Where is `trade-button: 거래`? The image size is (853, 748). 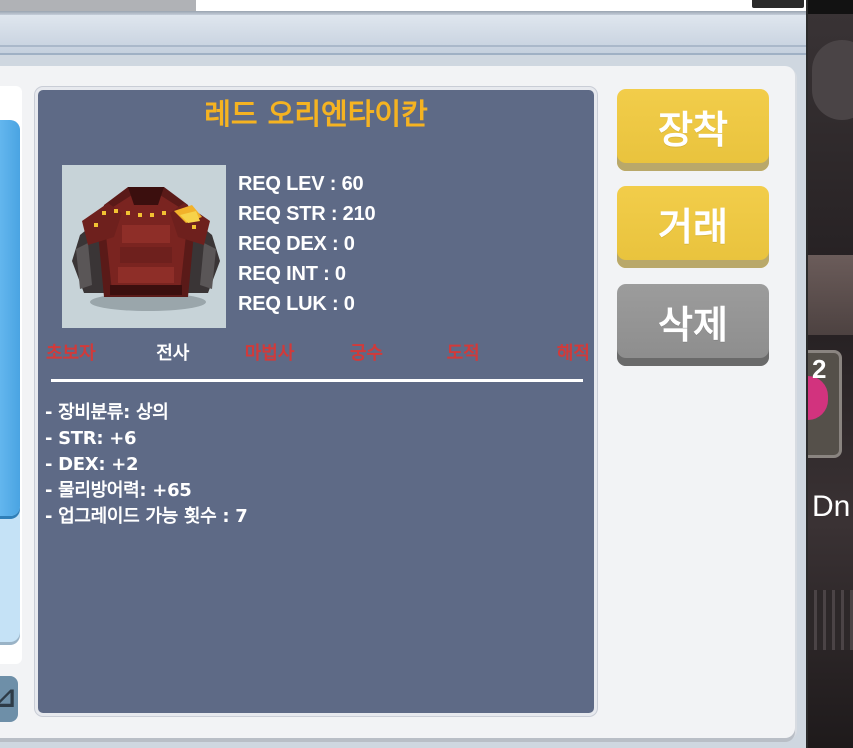 trade-button: 거래 is located at coordinates (693, 227).